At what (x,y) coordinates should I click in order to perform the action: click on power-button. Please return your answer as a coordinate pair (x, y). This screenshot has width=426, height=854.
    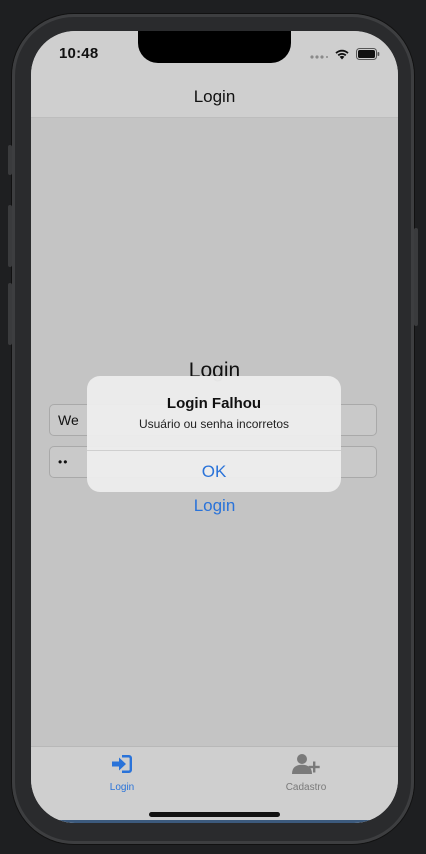
    Looking at the image, I should click on (416, 277).